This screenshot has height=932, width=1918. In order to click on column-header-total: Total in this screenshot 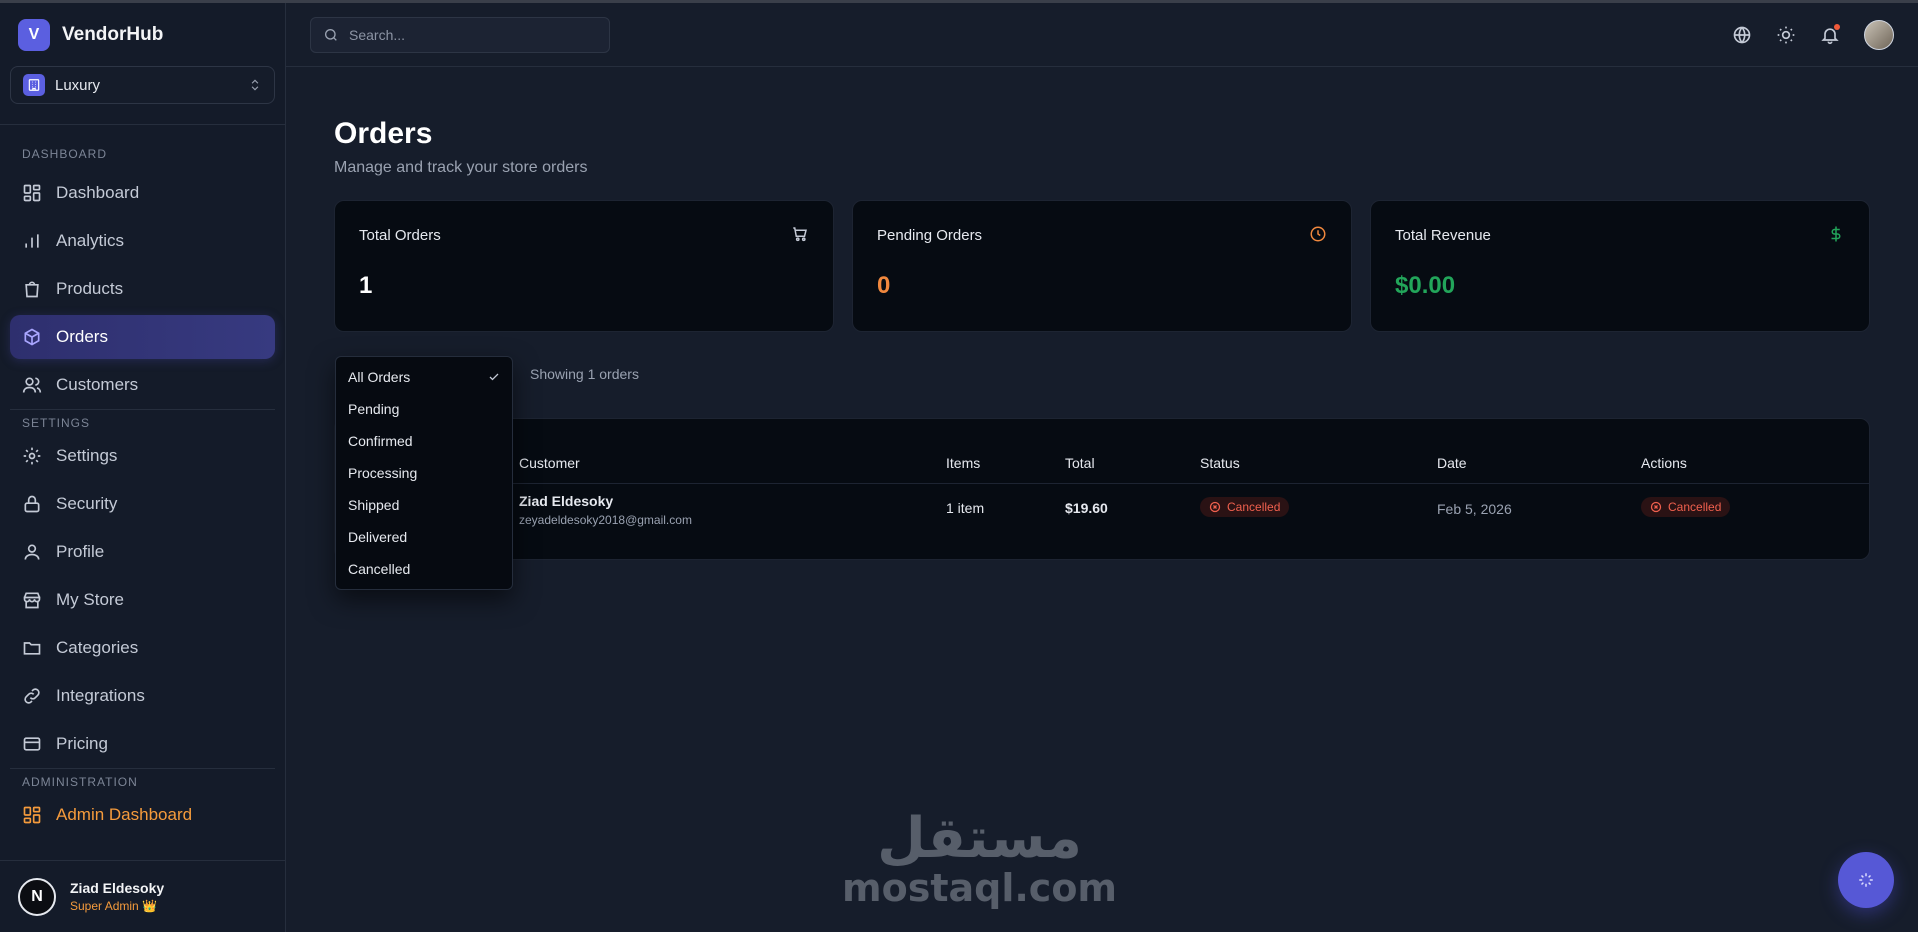, I will do `click(1080, 463)`.